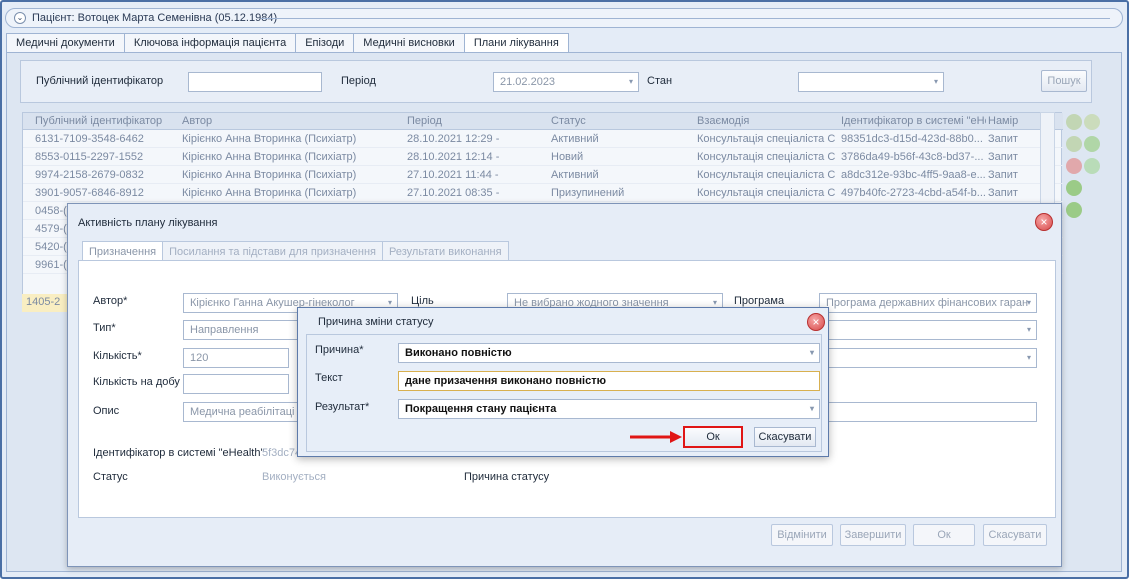 This screenshot has width=1129, height=579. I want to click on status-reason-label: Причина статусу, so click(507, 477).